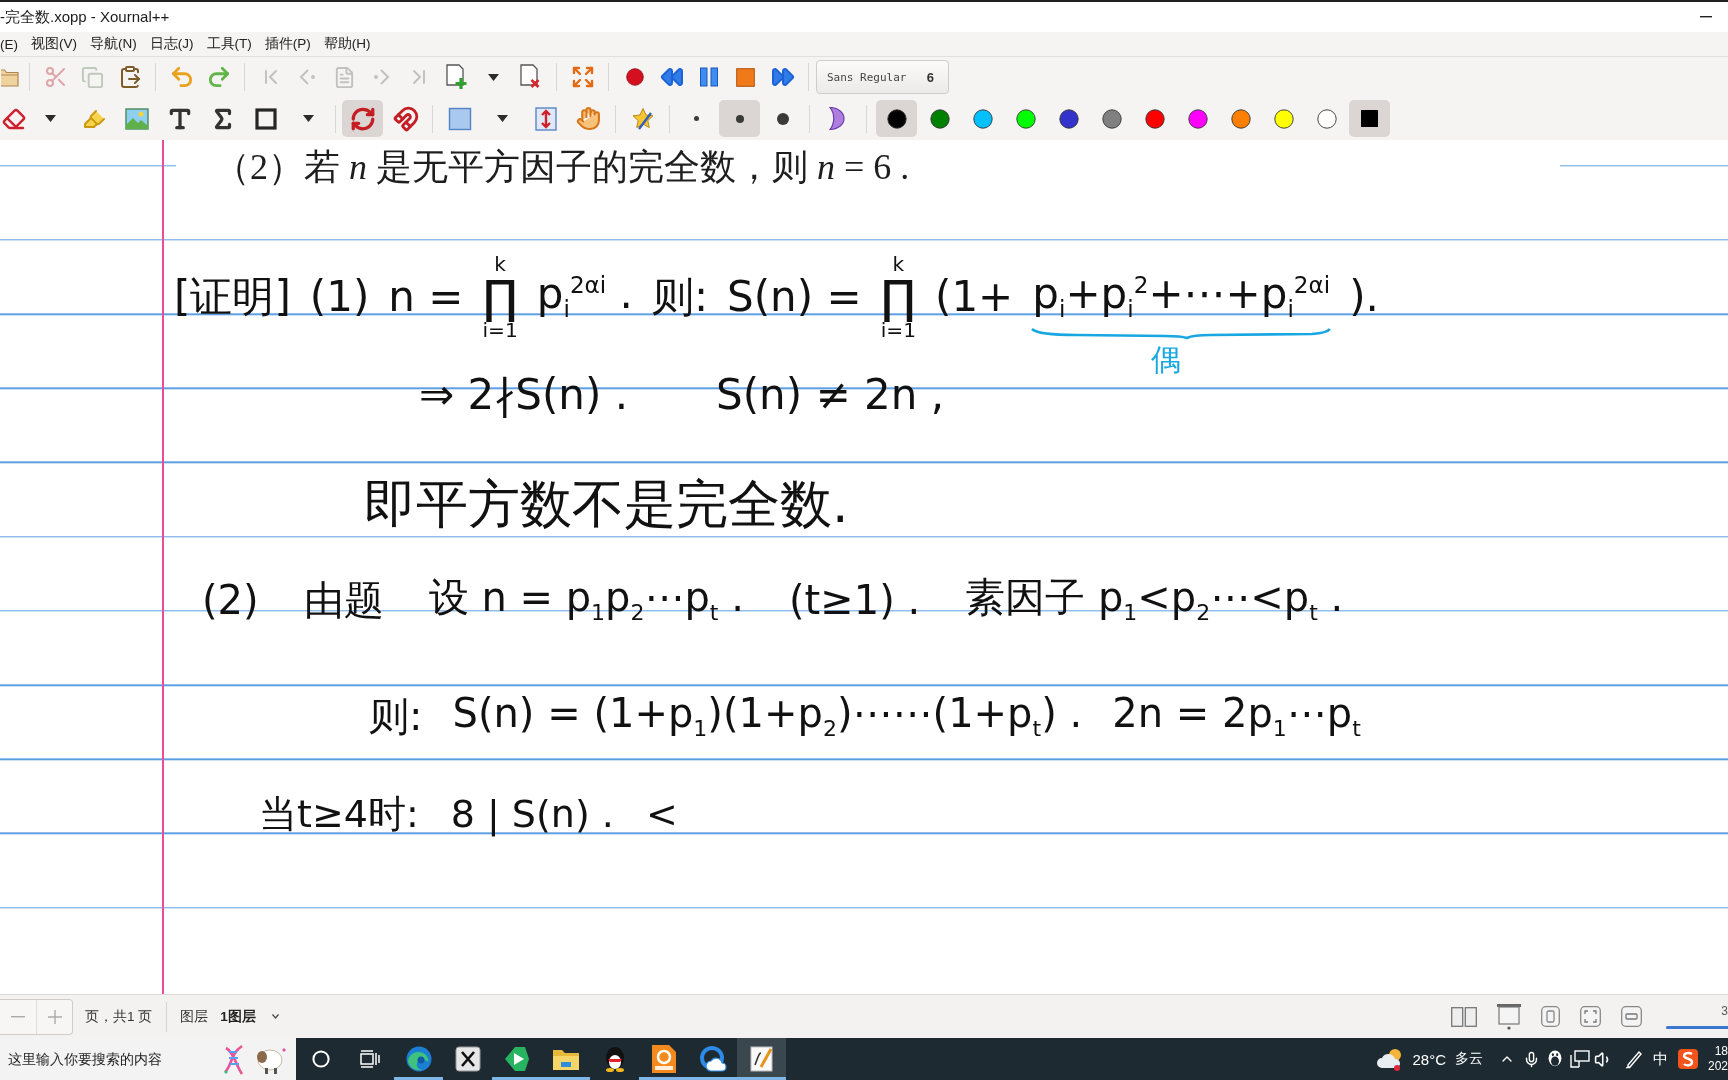 This screenshot has width=1728, height=1080. Describe the element at coordinates (1550, 1016) in the screenshot. I see `nested-square-icon` at that location.